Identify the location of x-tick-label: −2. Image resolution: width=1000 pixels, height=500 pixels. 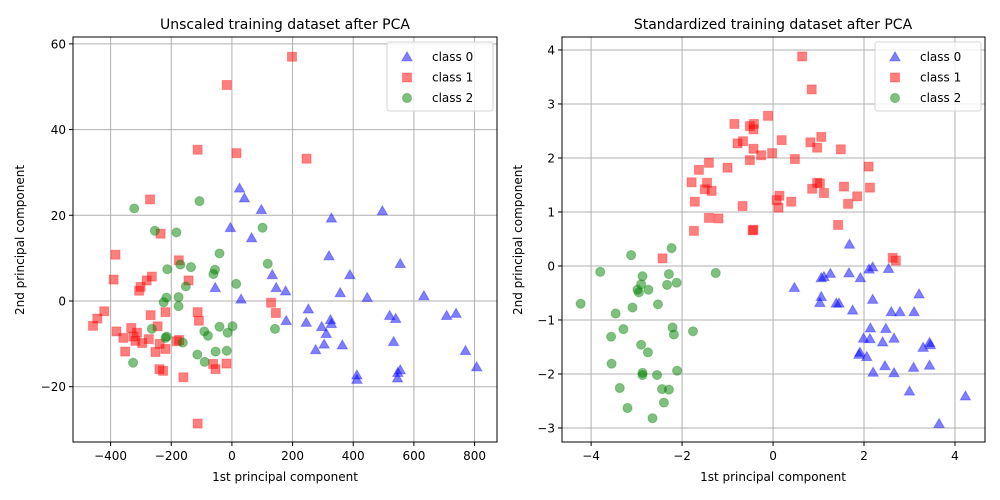
(682, 456).